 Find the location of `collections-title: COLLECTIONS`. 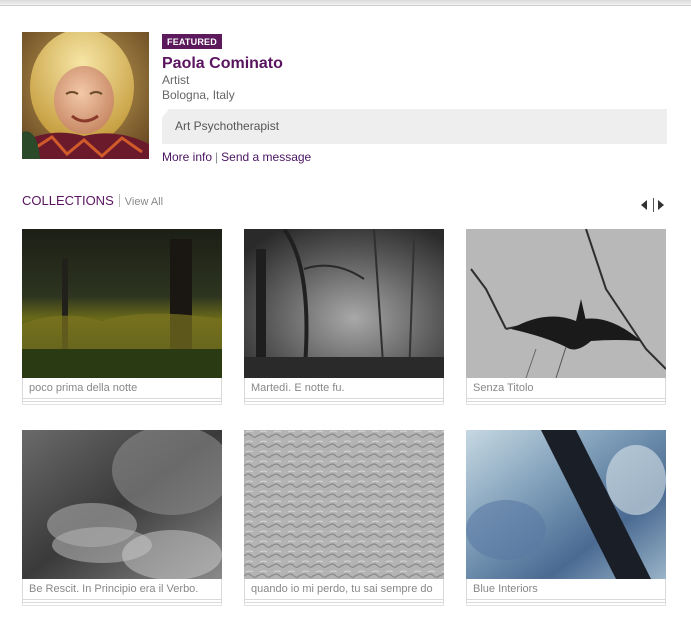

collections-title: COLLECTIONS is located at coordinates (68, 200).